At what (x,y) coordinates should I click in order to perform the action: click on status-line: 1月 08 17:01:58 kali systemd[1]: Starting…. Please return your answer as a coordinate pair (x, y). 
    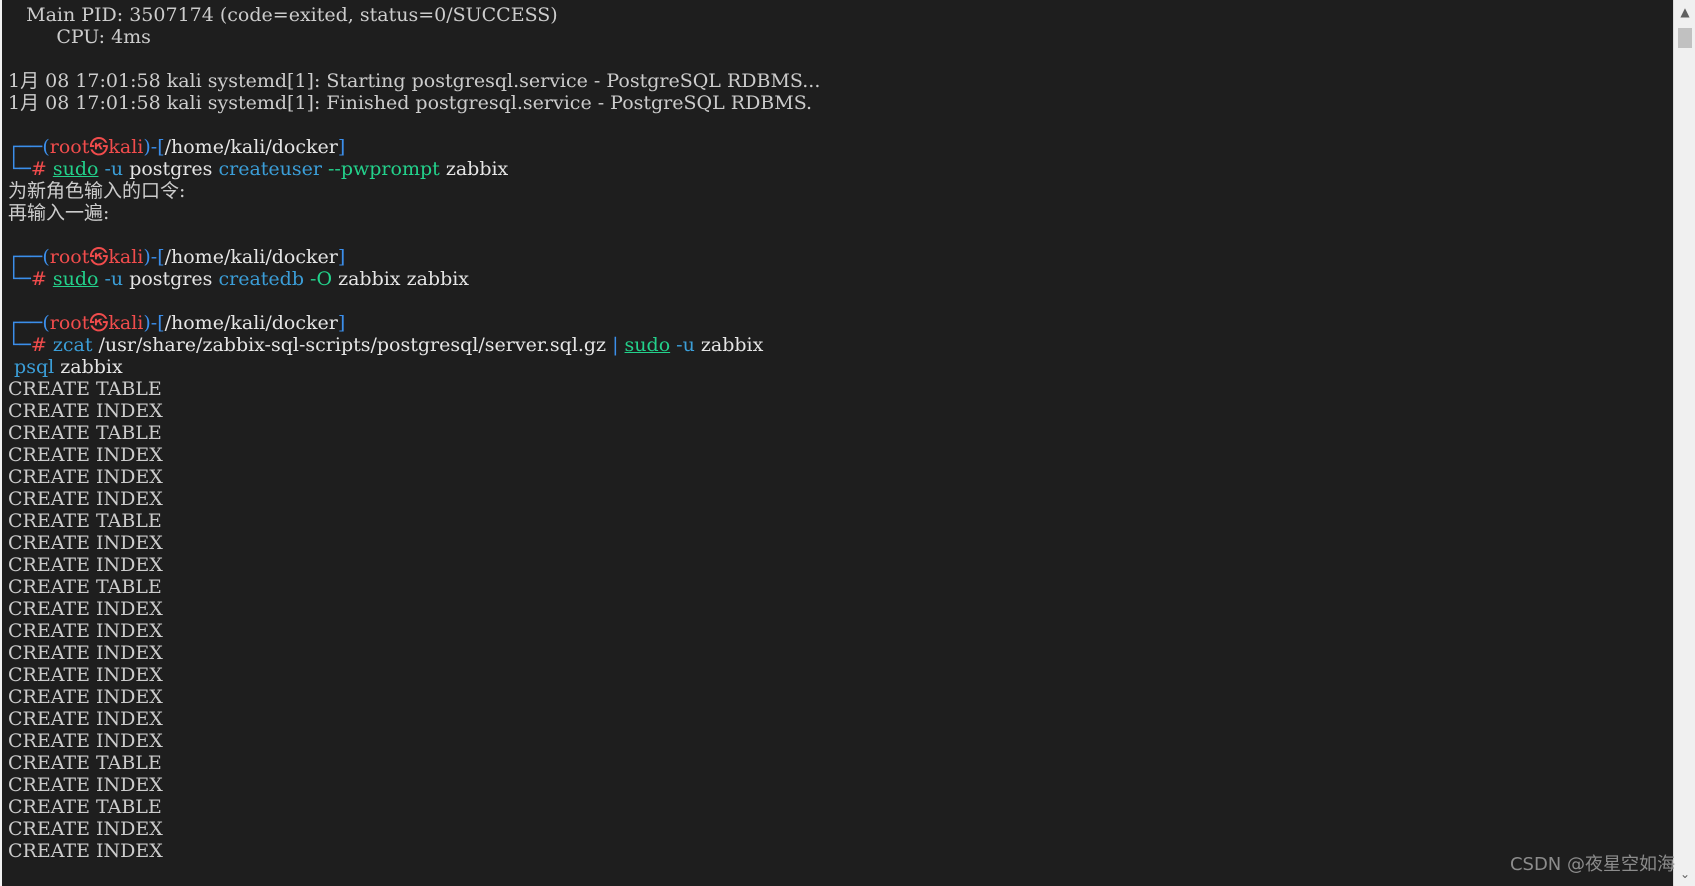
    Looking at the image, I should click on (414, 81).